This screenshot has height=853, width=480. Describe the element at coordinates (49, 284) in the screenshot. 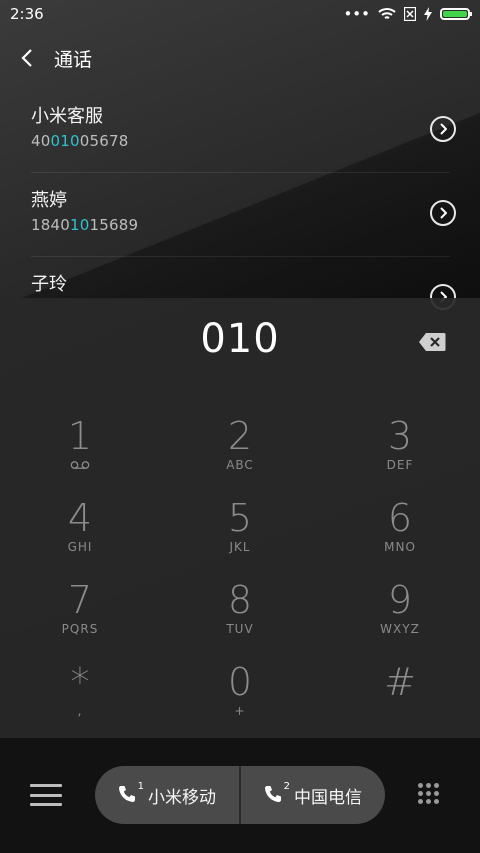

I see `contact-name: 子玲` at that location.